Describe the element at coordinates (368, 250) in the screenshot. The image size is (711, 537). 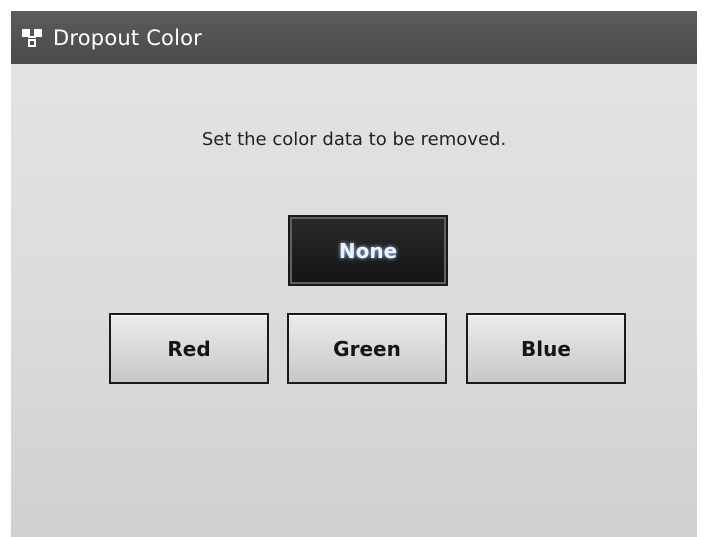
I see `none-button: None` at that location.